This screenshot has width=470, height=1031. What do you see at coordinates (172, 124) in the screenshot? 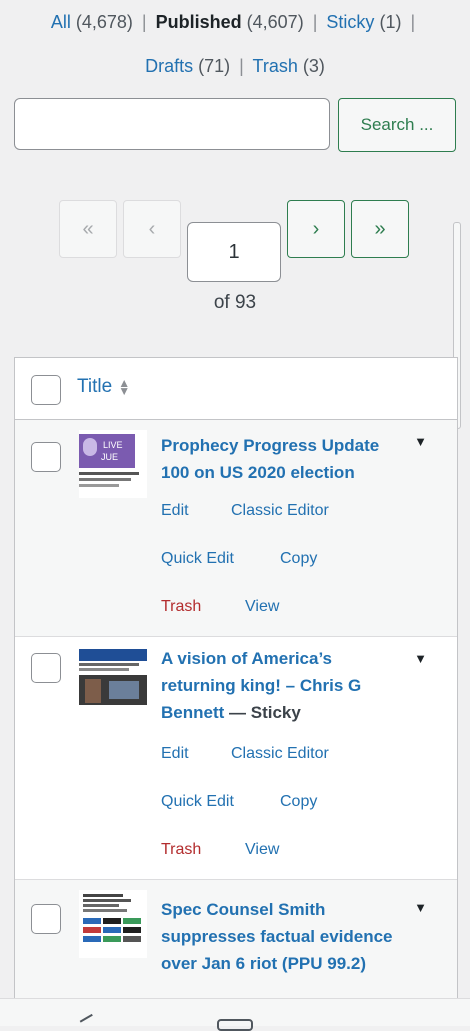
I see `search-input` at bounding box center [172, 124].